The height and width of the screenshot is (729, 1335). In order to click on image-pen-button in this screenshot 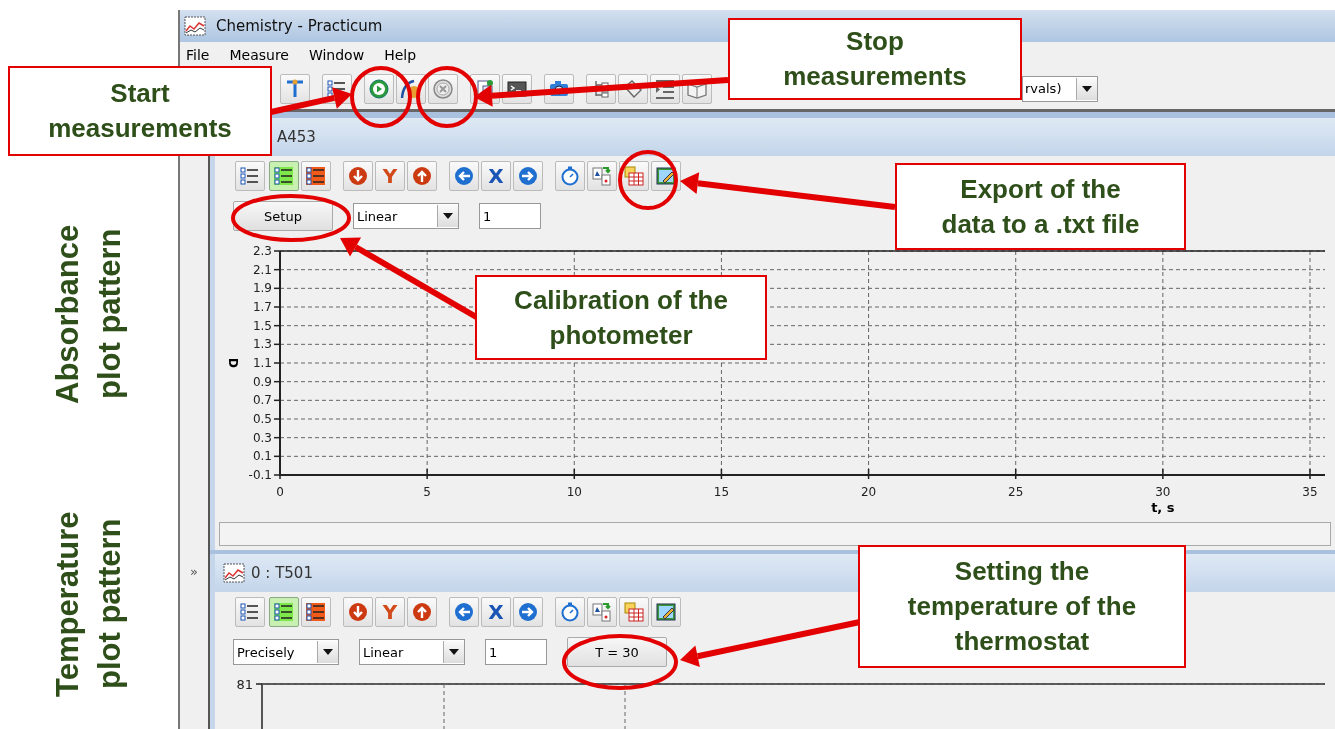, I will do `click(666, 612)`.